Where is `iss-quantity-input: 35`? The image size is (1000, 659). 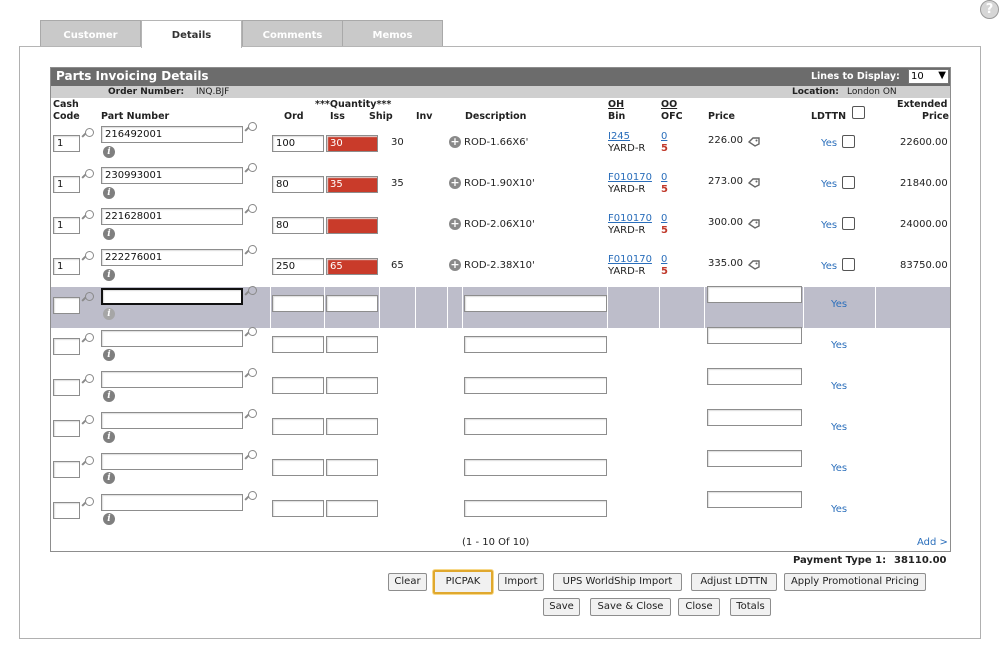
iss-quantity-input: 35 is located at coordinates (352, 184).